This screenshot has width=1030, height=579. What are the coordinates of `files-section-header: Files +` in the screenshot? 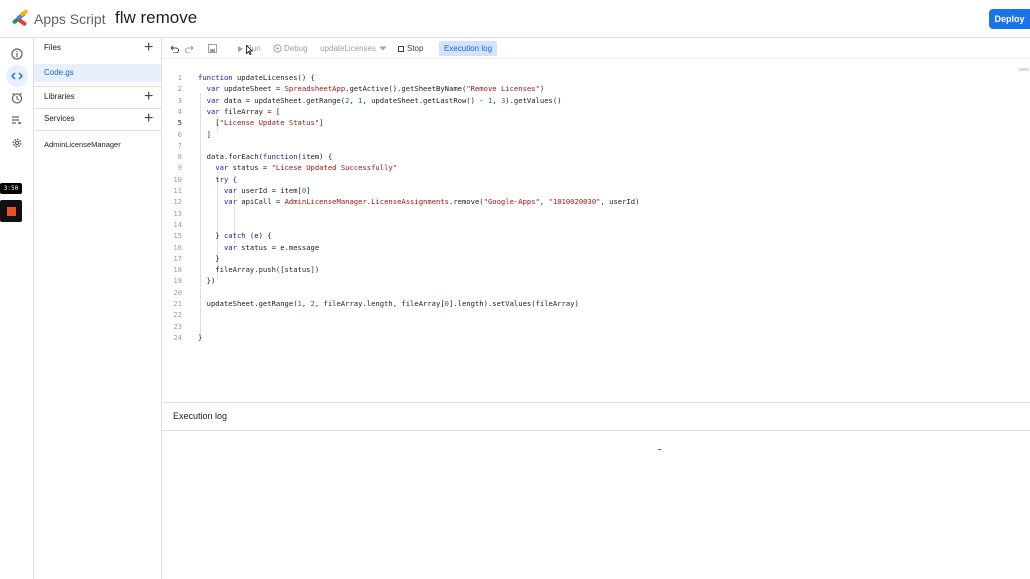 It's located at (98, 49).